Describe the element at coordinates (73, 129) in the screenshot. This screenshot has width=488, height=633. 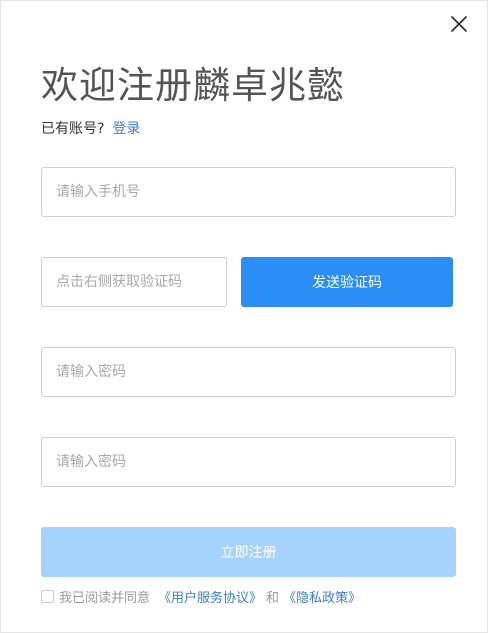
I see `login-prompt: 已有账号?` at that location.